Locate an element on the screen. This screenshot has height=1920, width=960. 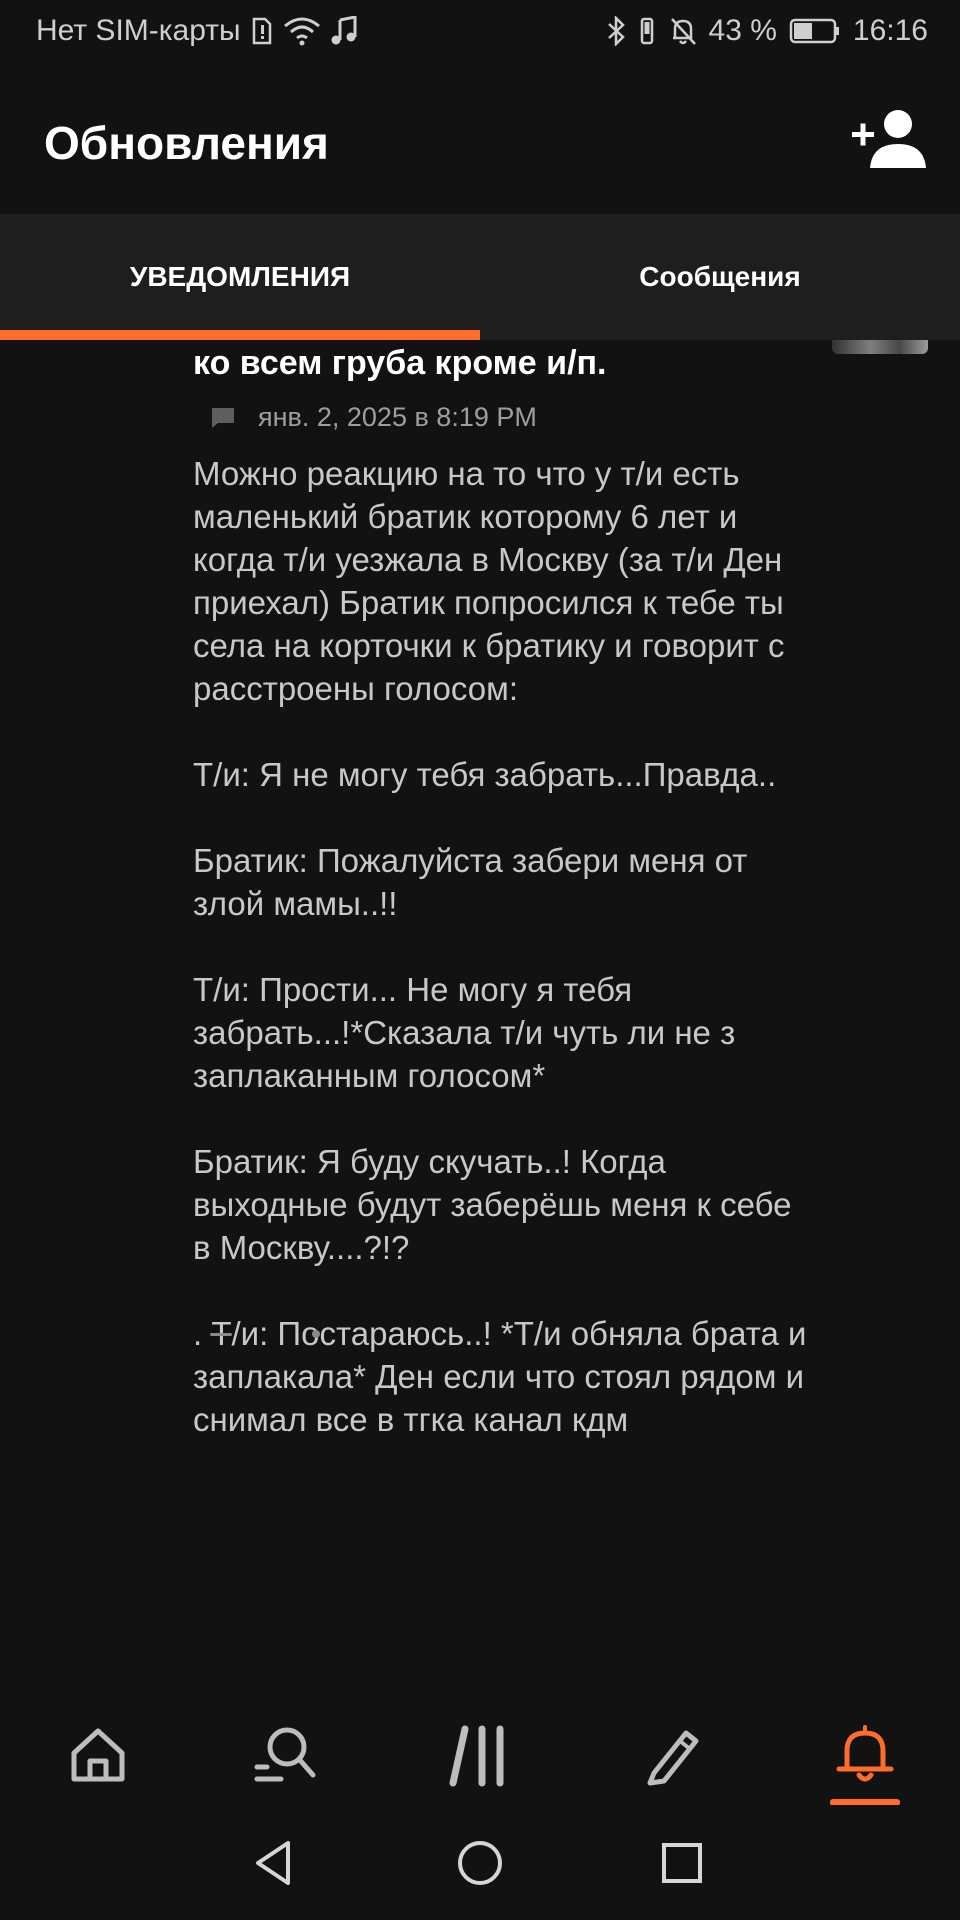
pencil-icon is located at coordinates (673, 1758).